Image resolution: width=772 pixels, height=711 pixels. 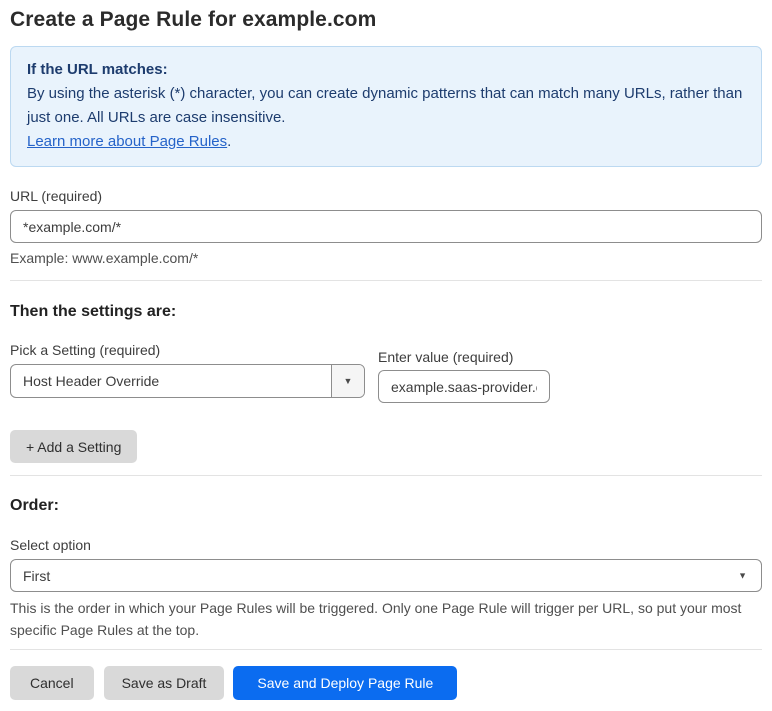 I want to click on setting-value-column: Enter value (required), so click(x=464, y=372).